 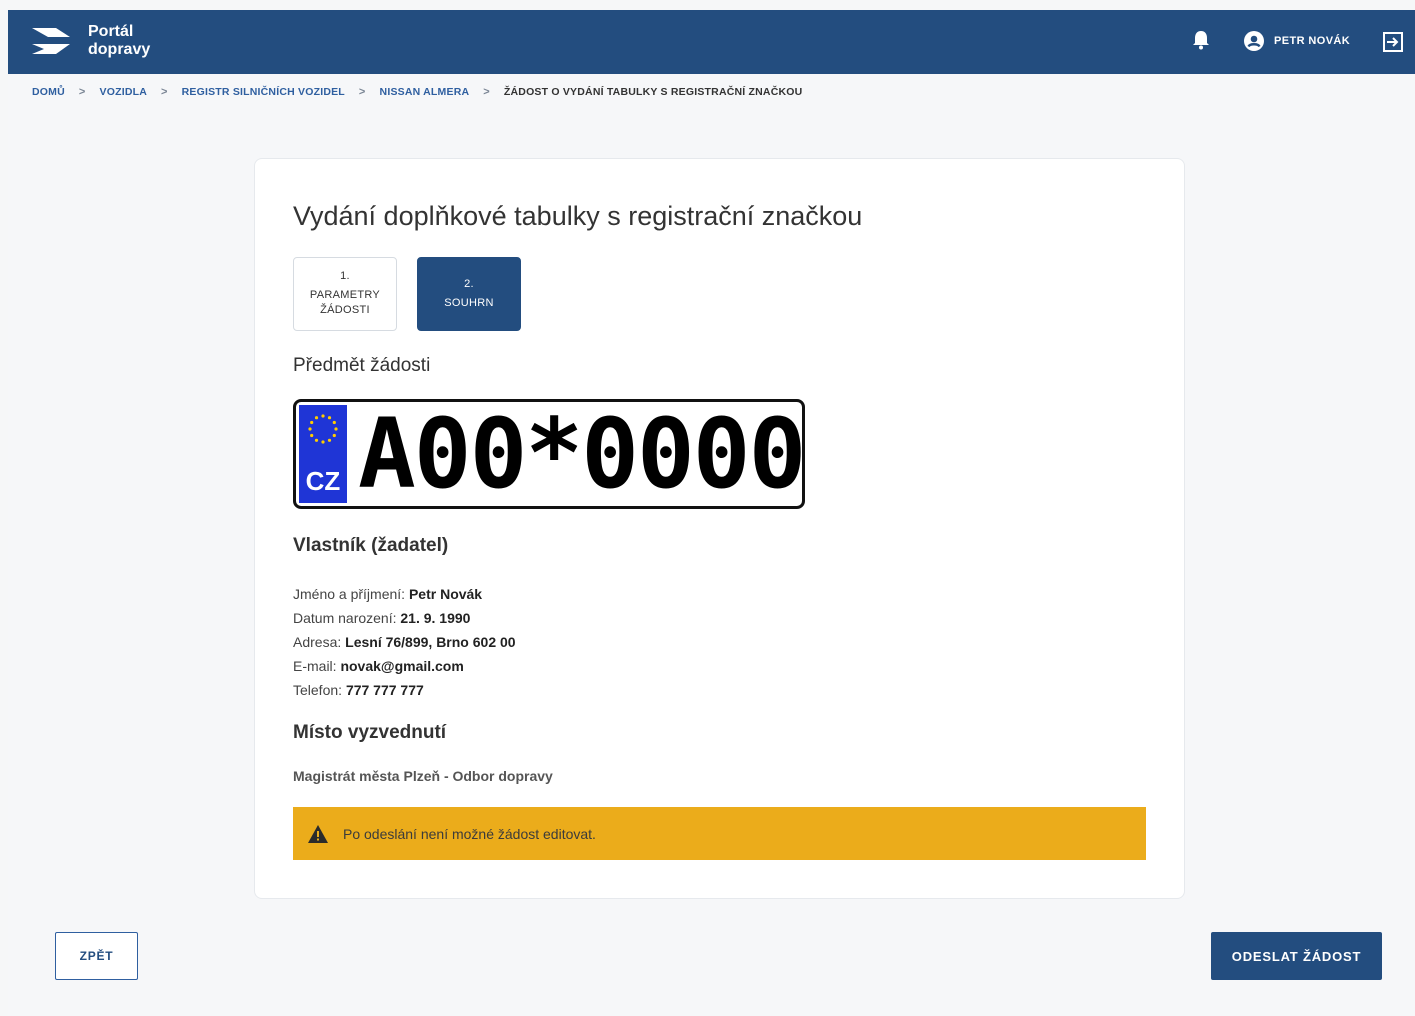 What do you see at coordinates (1312, 41) in the screenshot?
I see `user-name: PETR NOVÁK` at bounding box center [1312, 41].